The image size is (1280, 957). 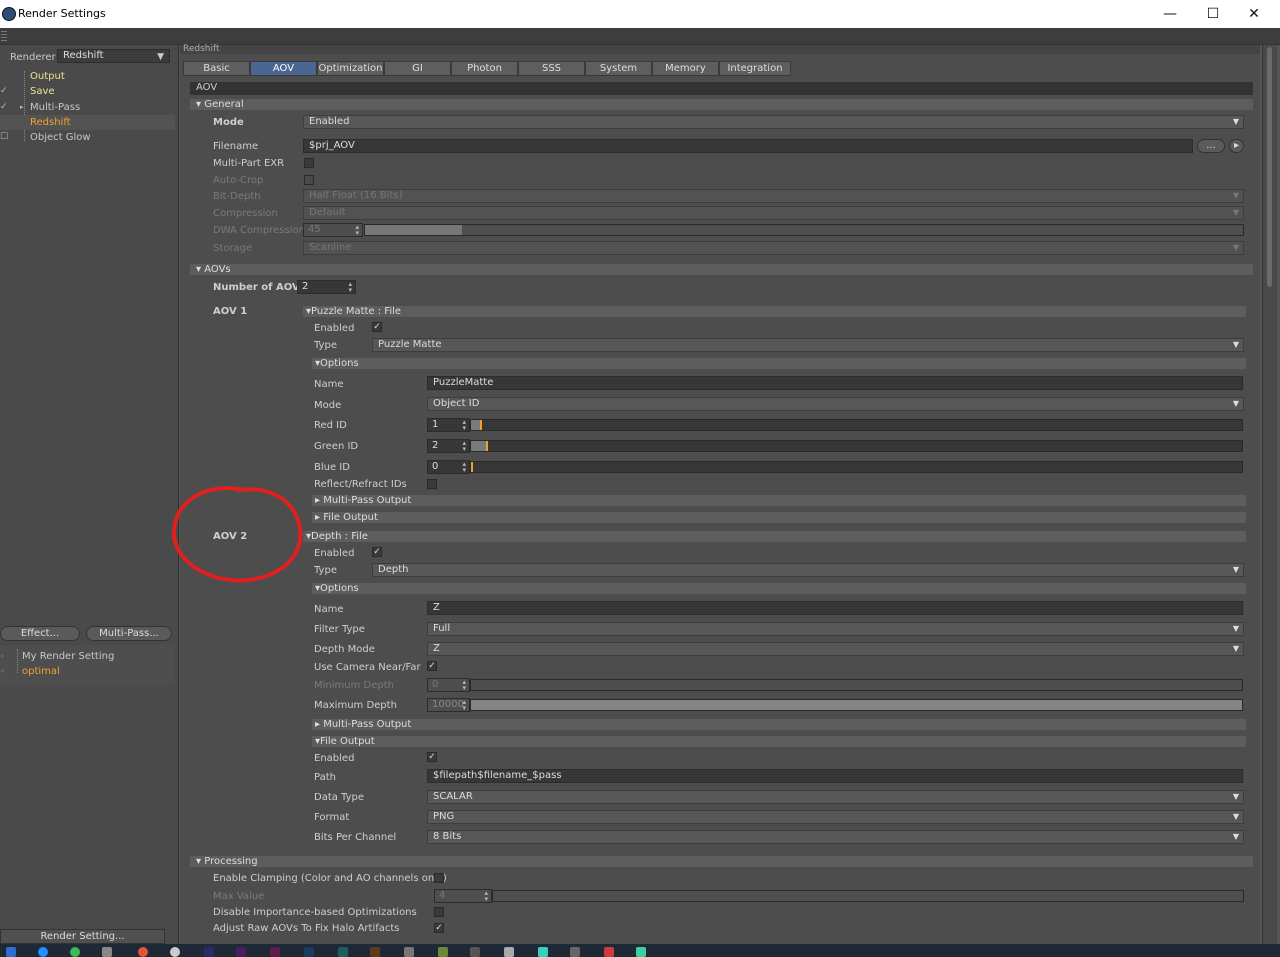 I want to click on aov2-options-header: ▾Options, so click(x=779, y=588).